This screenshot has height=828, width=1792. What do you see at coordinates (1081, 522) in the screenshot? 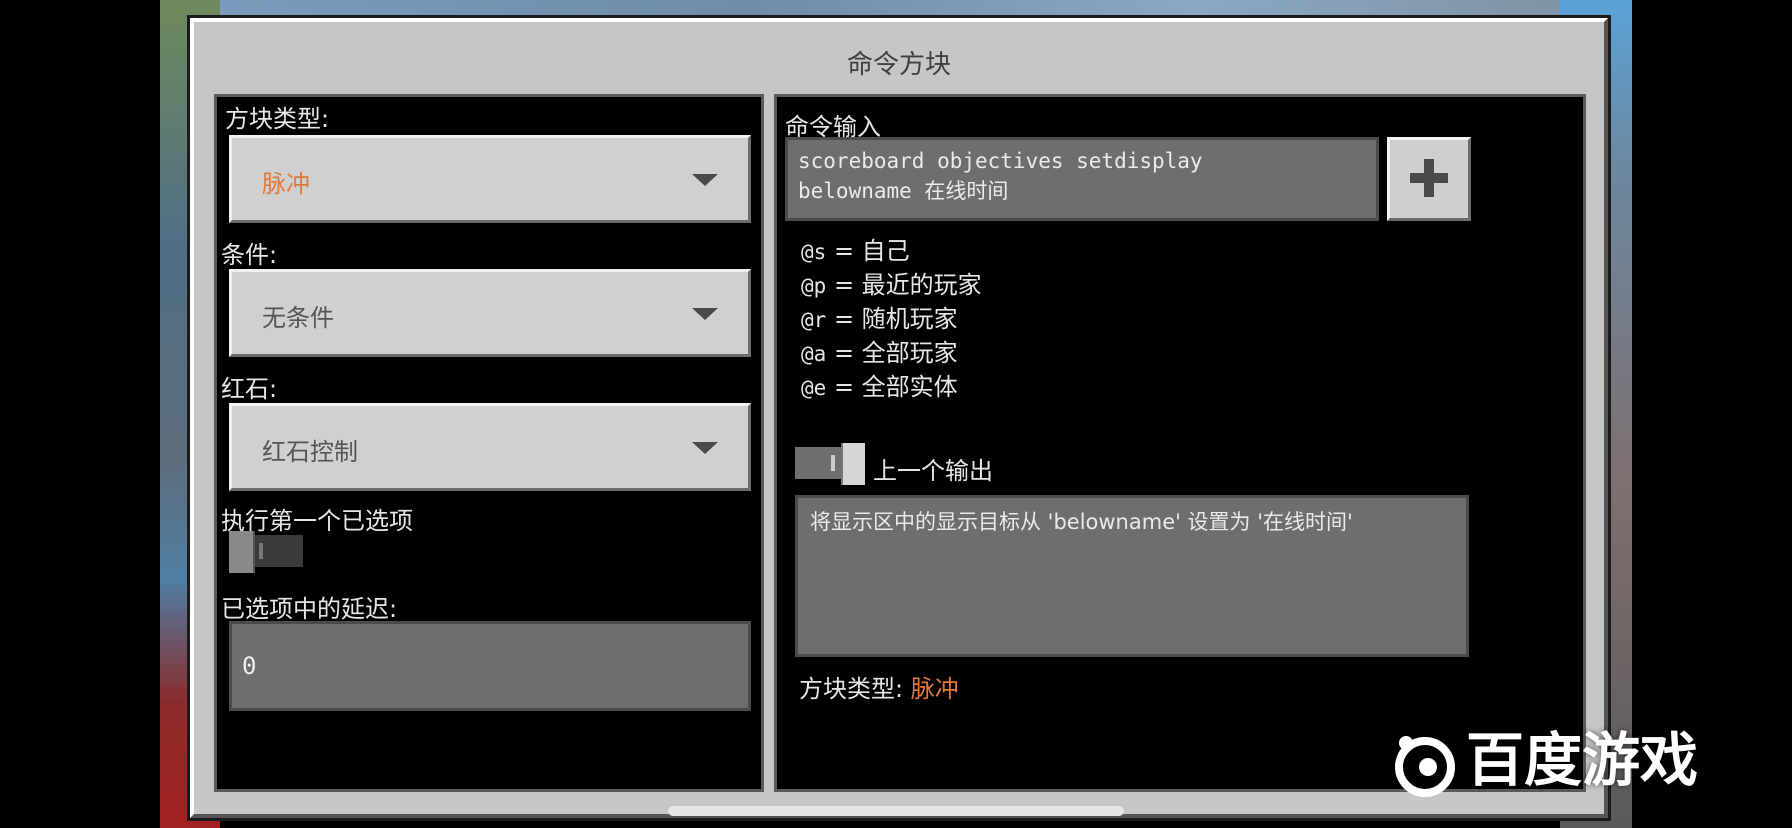
I see `output-message: 将显示区中的显示目标从 'belowname' 设置为 '在线时间'` at bounding box center [1081, 522].